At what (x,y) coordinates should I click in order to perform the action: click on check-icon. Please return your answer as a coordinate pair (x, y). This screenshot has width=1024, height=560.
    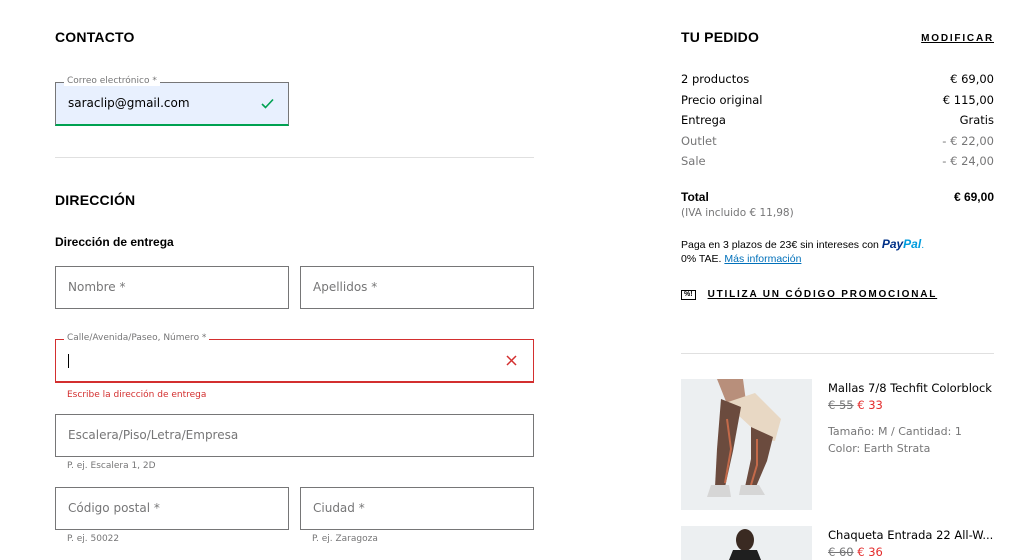
    Looking at the image, I should click on (267, 103).